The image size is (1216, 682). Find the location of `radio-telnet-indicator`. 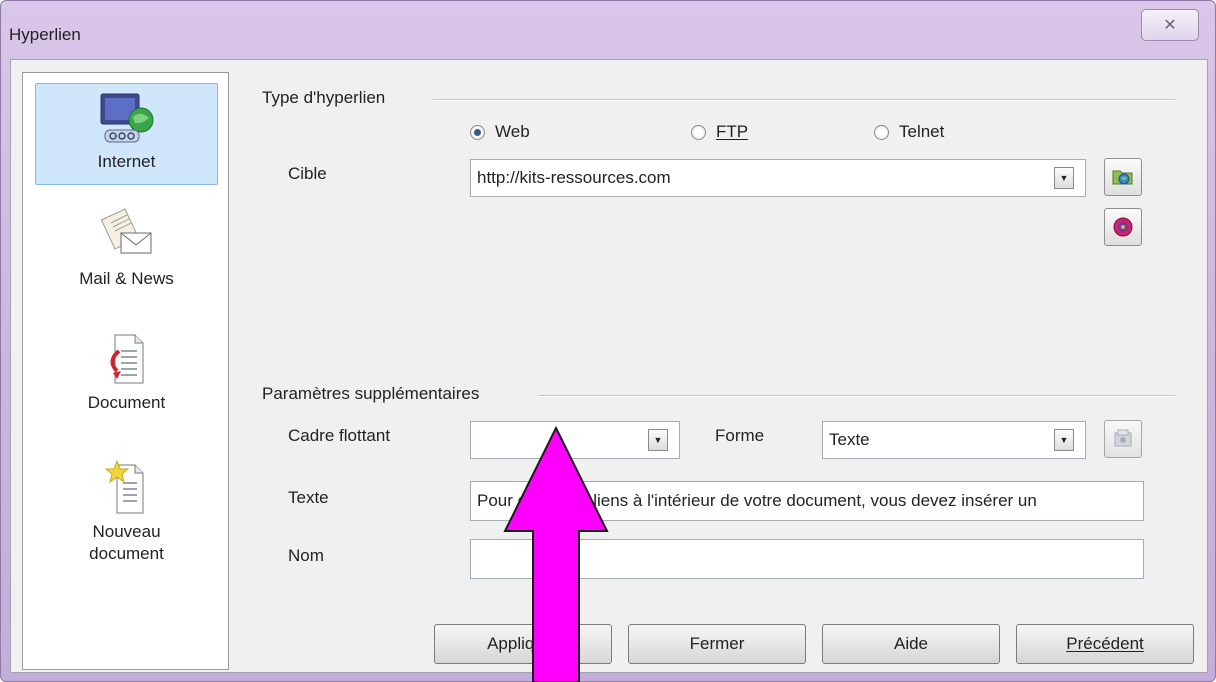

radio-telnet-indicator is located at coordinates (881, 132).